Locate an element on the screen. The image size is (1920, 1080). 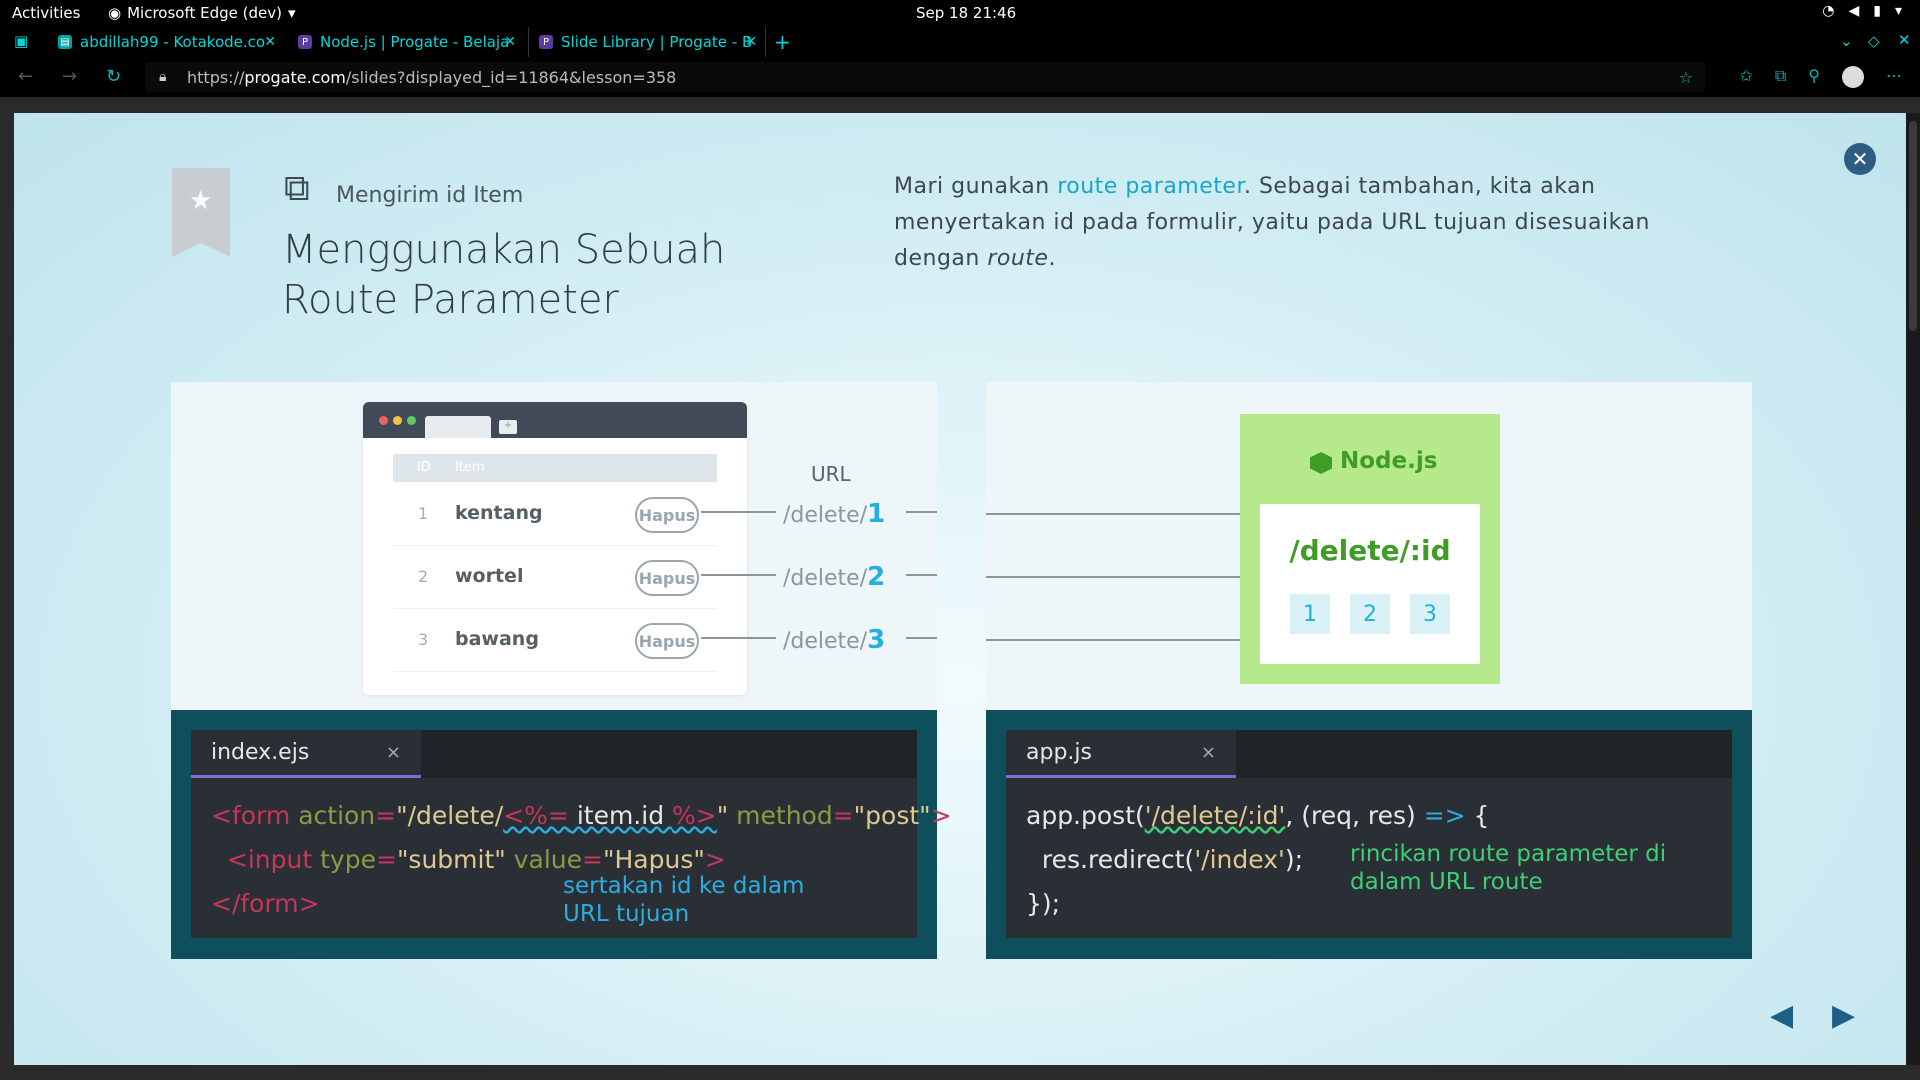
power-icon: ▾ is located at coordinates (1898, 11).